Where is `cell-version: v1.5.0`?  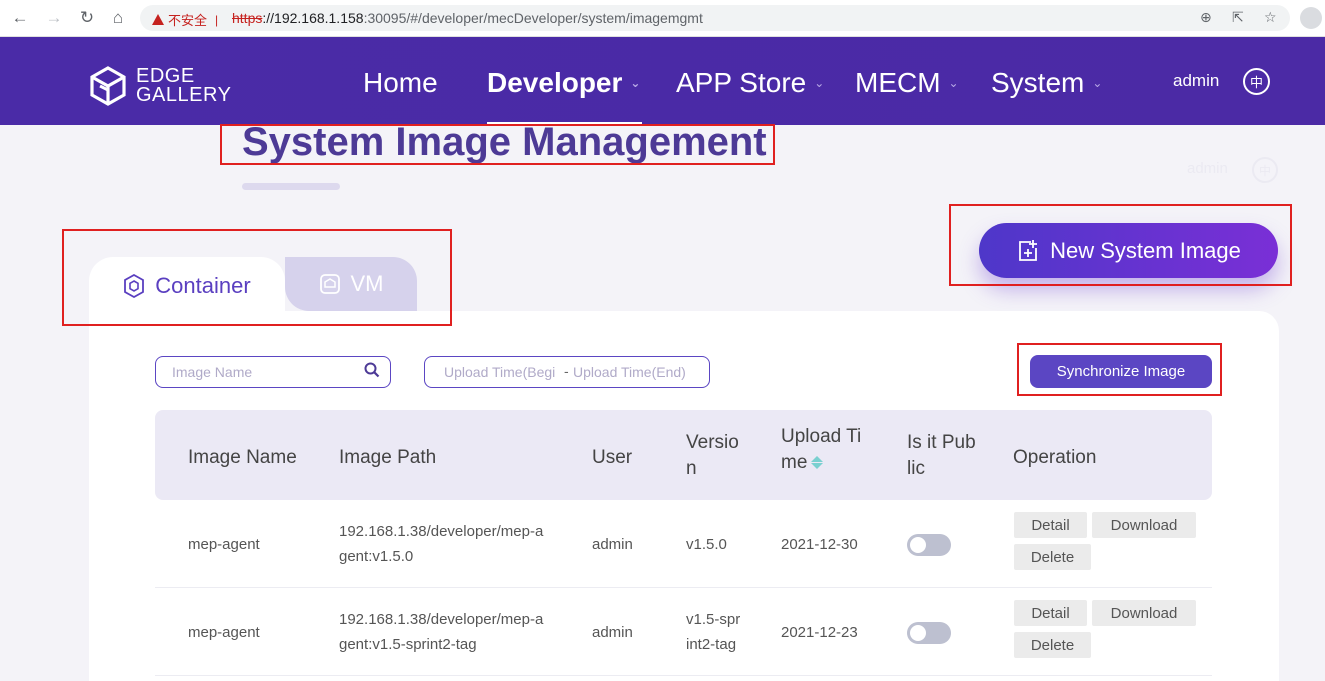
cell-version: v1.5.0 is located at coordinates (706, 544).